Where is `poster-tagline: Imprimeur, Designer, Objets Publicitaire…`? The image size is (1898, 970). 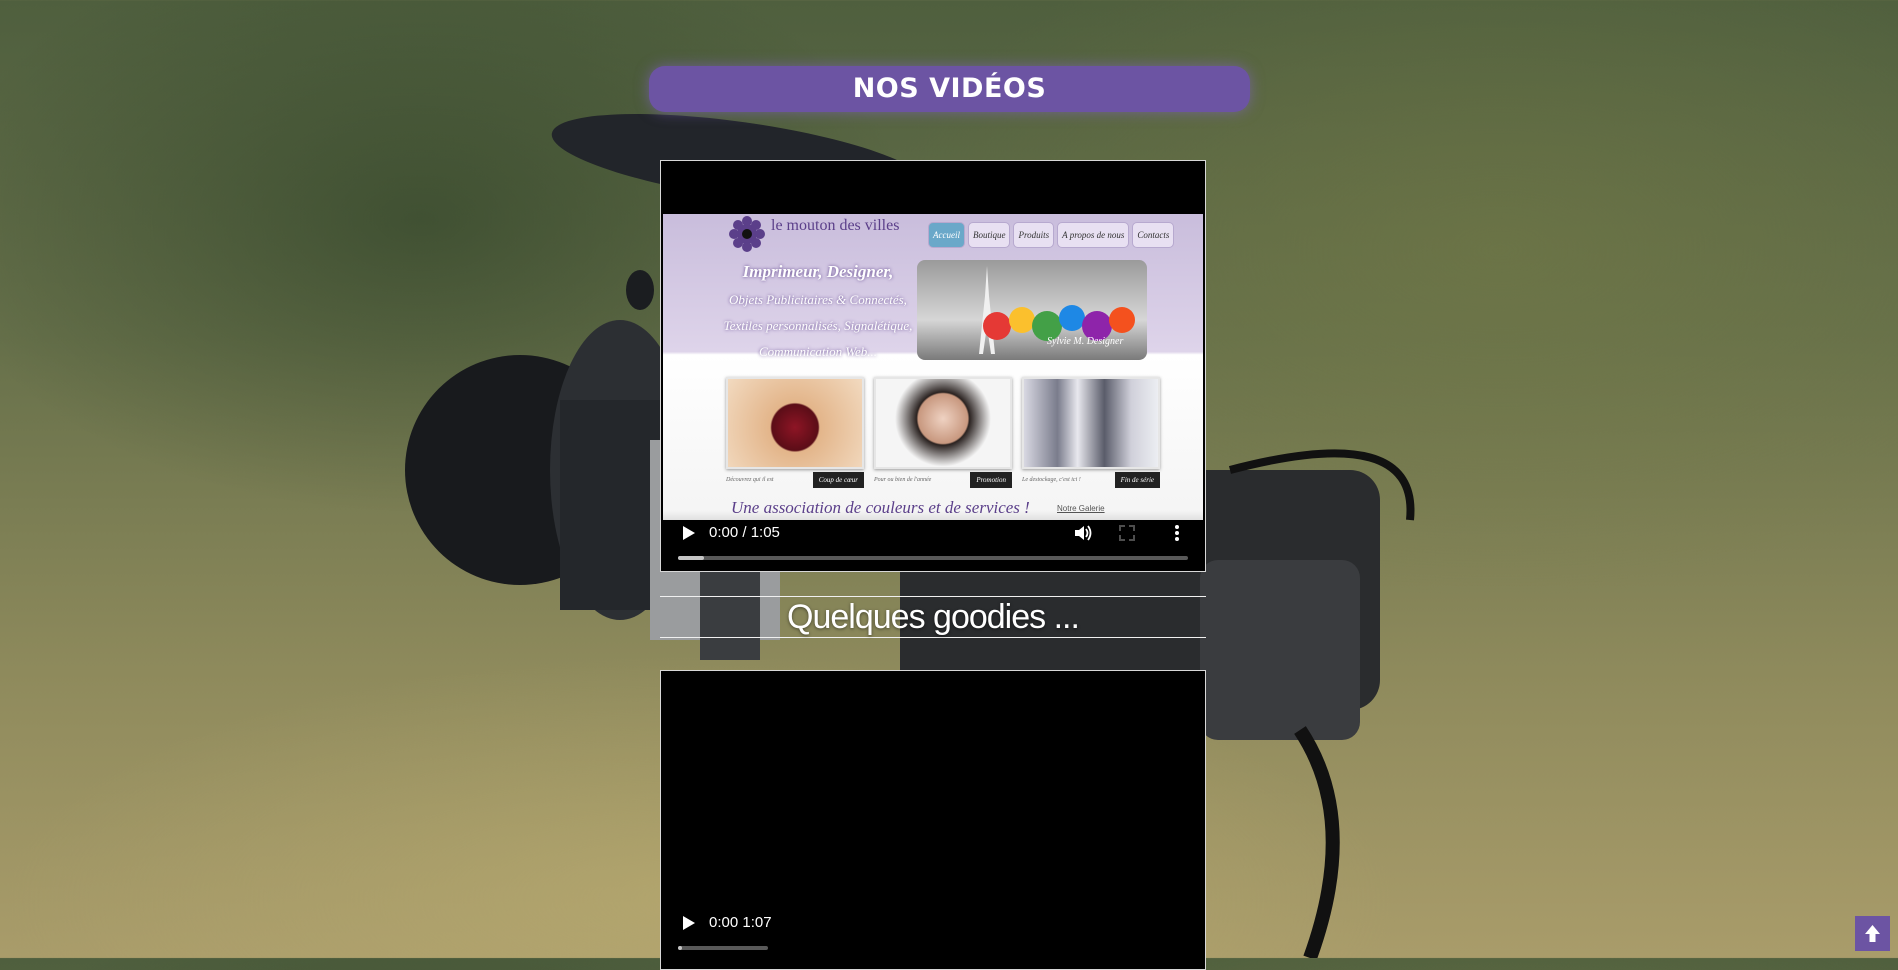
poster-tagline: Imprimeur, Designer, Objets Publicitaire… is located at coordinates (818, 316).